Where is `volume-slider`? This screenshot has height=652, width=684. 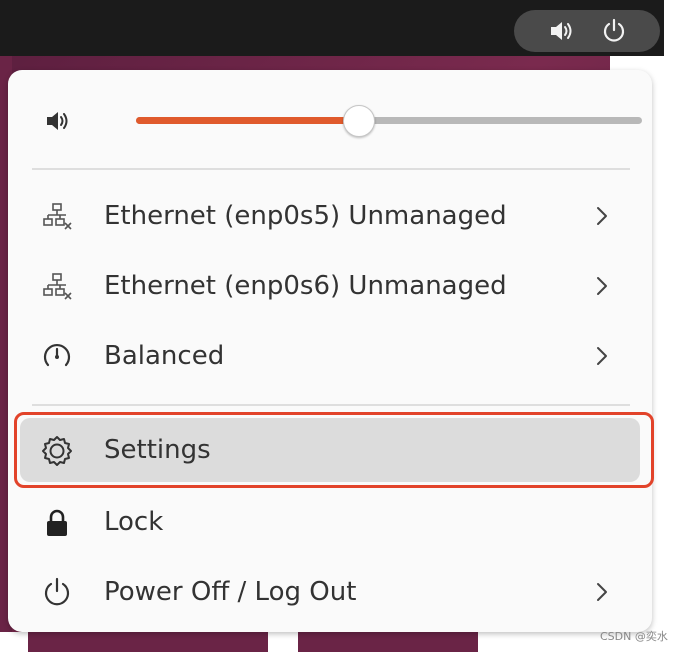
volume-slider is located at coordinates (389, 121).